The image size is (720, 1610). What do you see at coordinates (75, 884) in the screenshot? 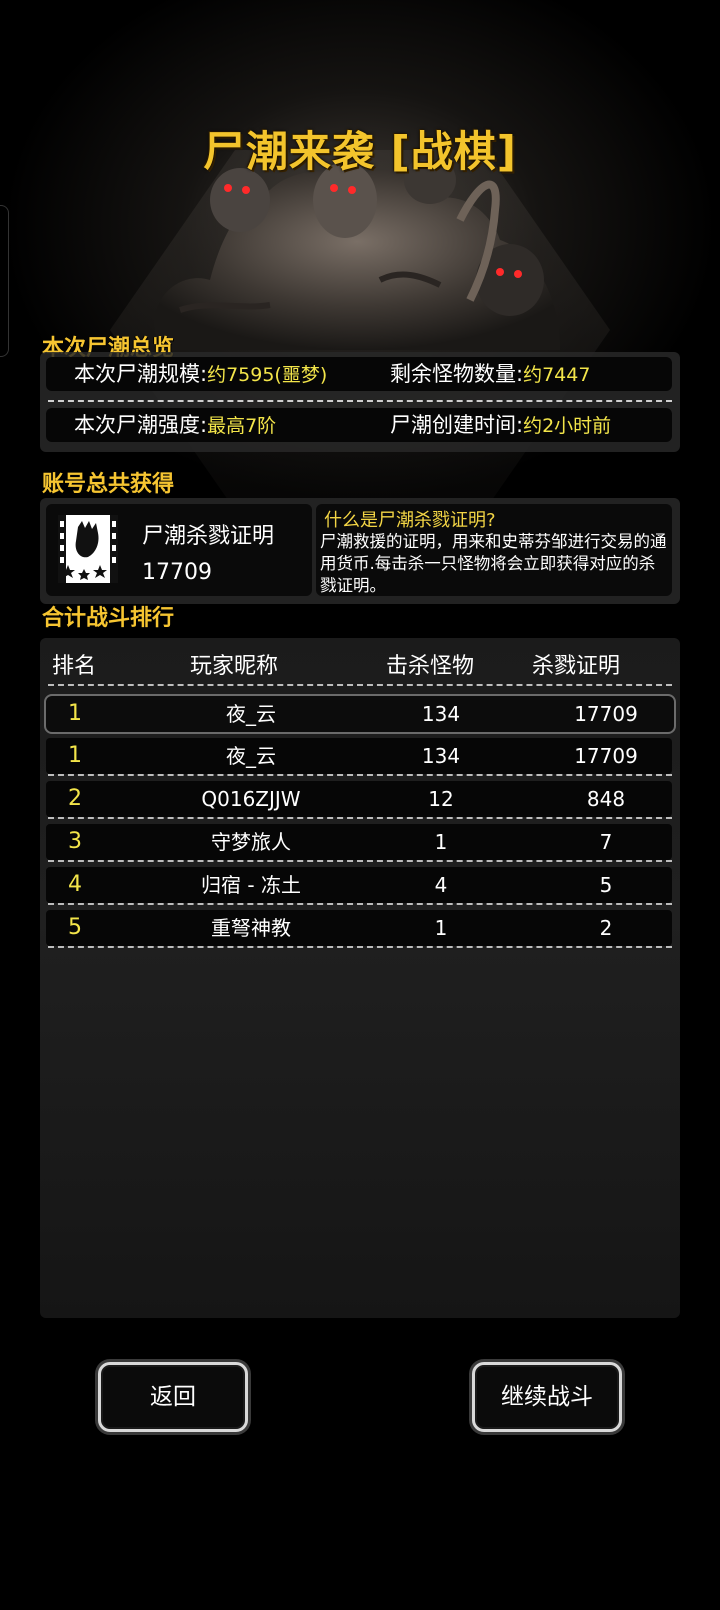
I see `row-rank: 4` at bounding box center [75, 884].